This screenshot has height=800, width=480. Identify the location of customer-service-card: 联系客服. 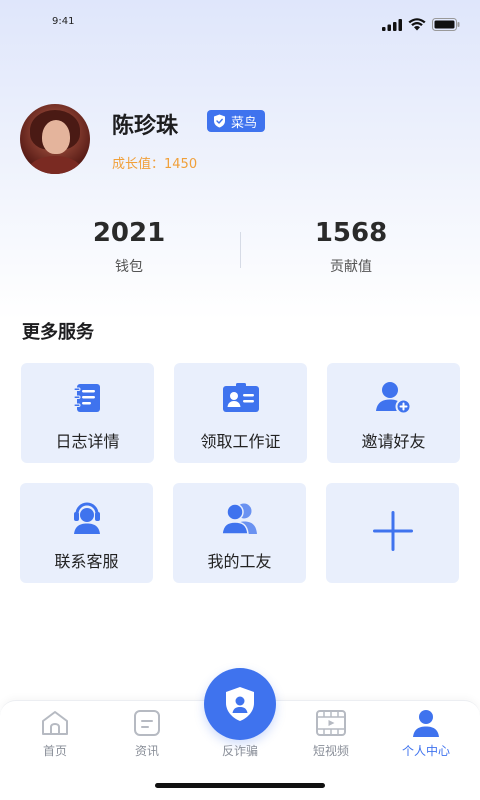
(86, 533).